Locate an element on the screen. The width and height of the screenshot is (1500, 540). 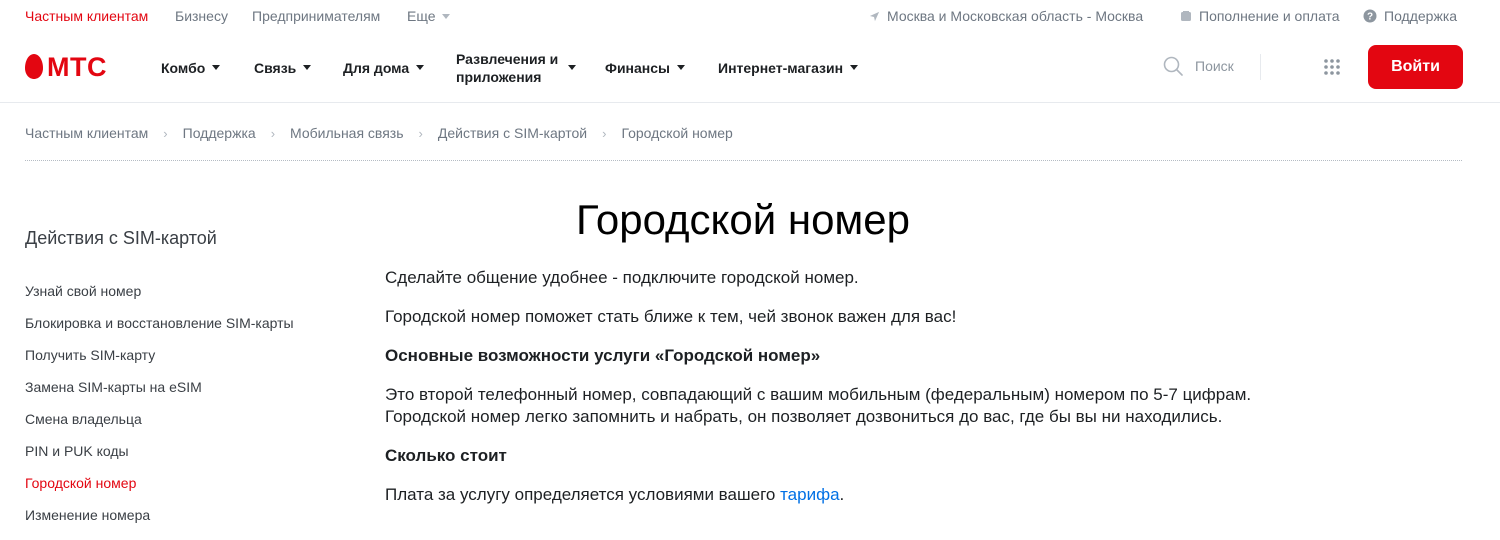
nav-eshop: Интернет-магазин is located at coordinates (788, 67).